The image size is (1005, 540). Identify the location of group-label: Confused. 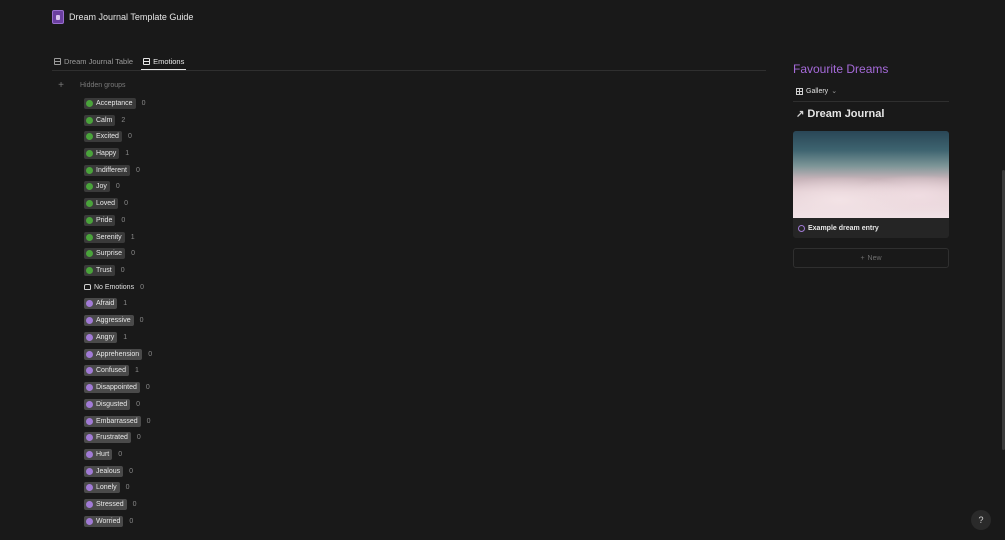
(111, 371).